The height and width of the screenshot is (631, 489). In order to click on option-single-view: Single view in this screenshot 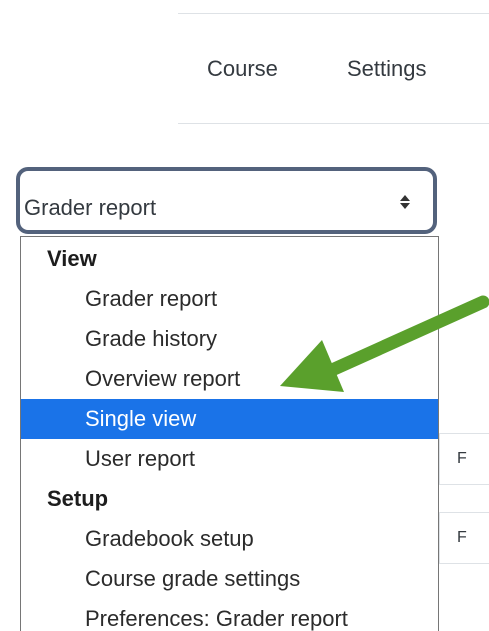, I will do `click(229, 419)`.